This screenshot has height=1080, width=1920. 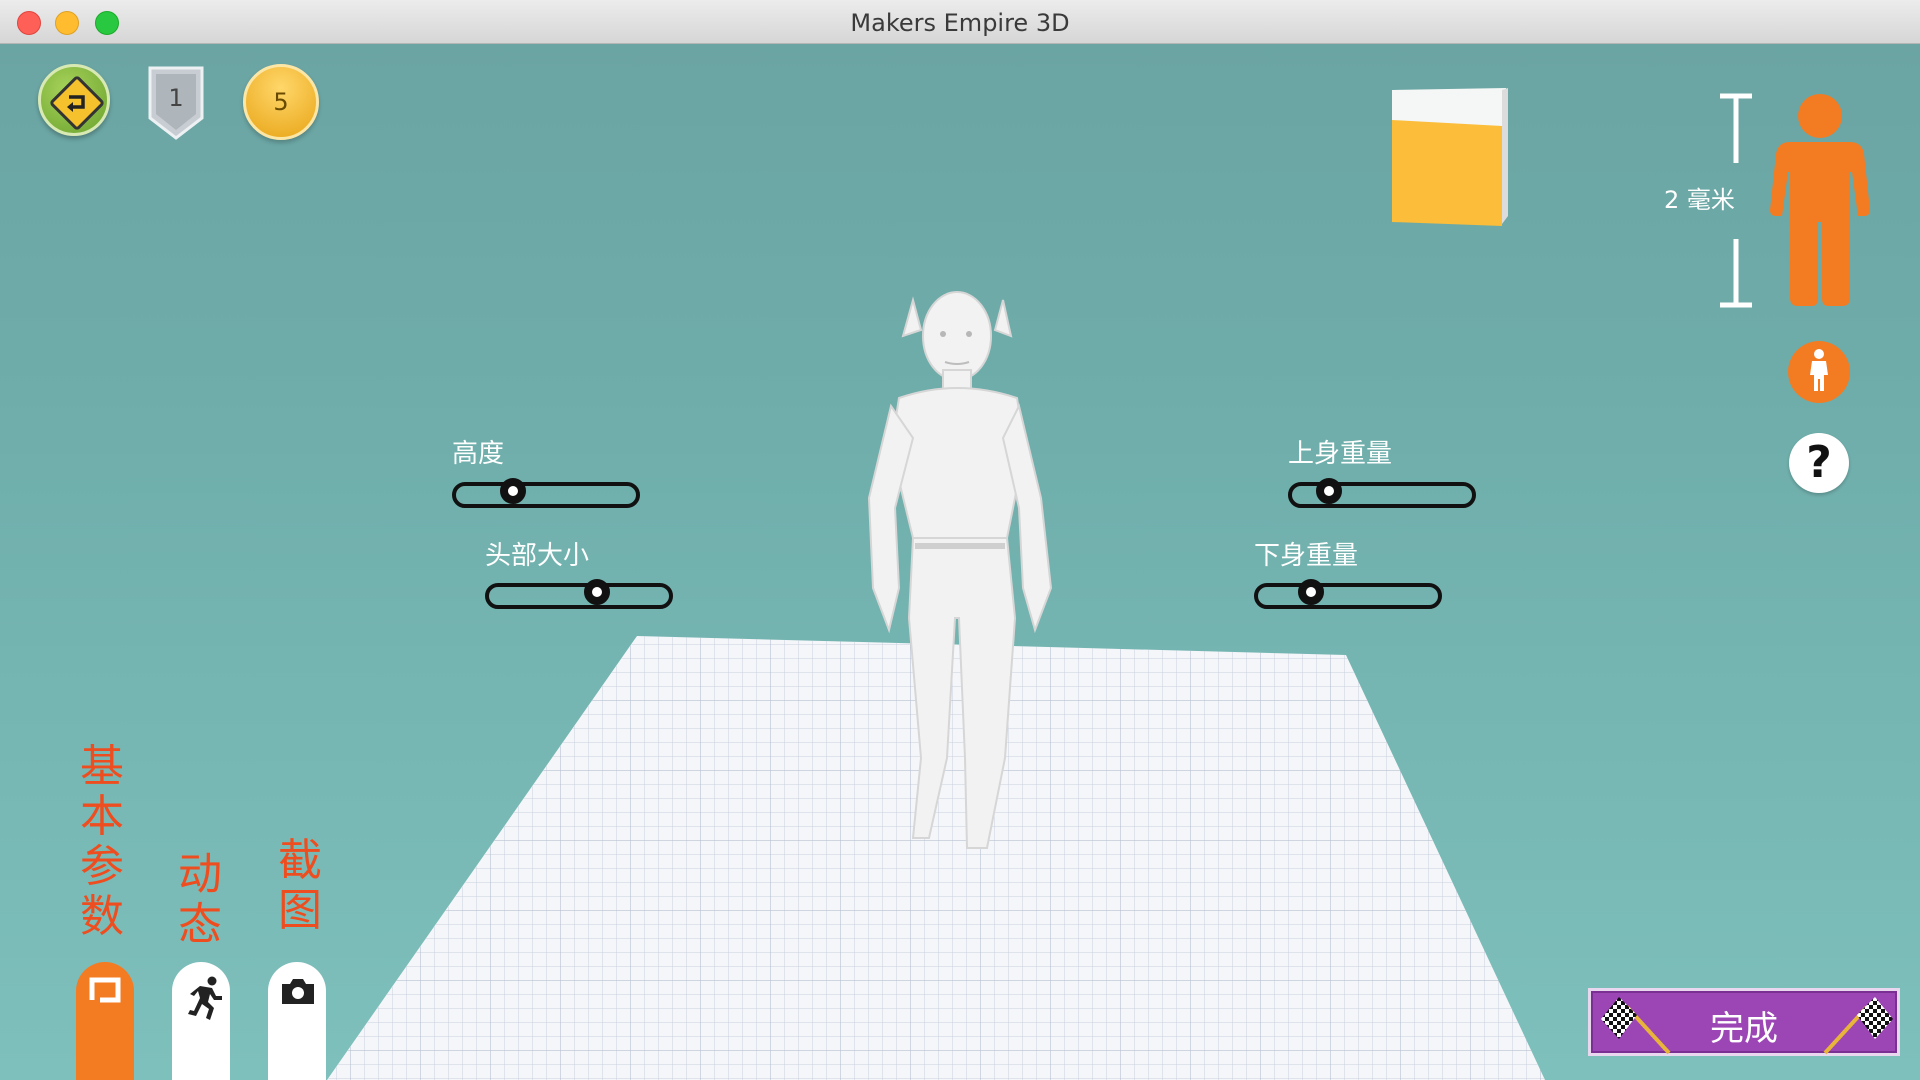 I want to click on tab-animation-label: 动态, so click(x=200, y=899).